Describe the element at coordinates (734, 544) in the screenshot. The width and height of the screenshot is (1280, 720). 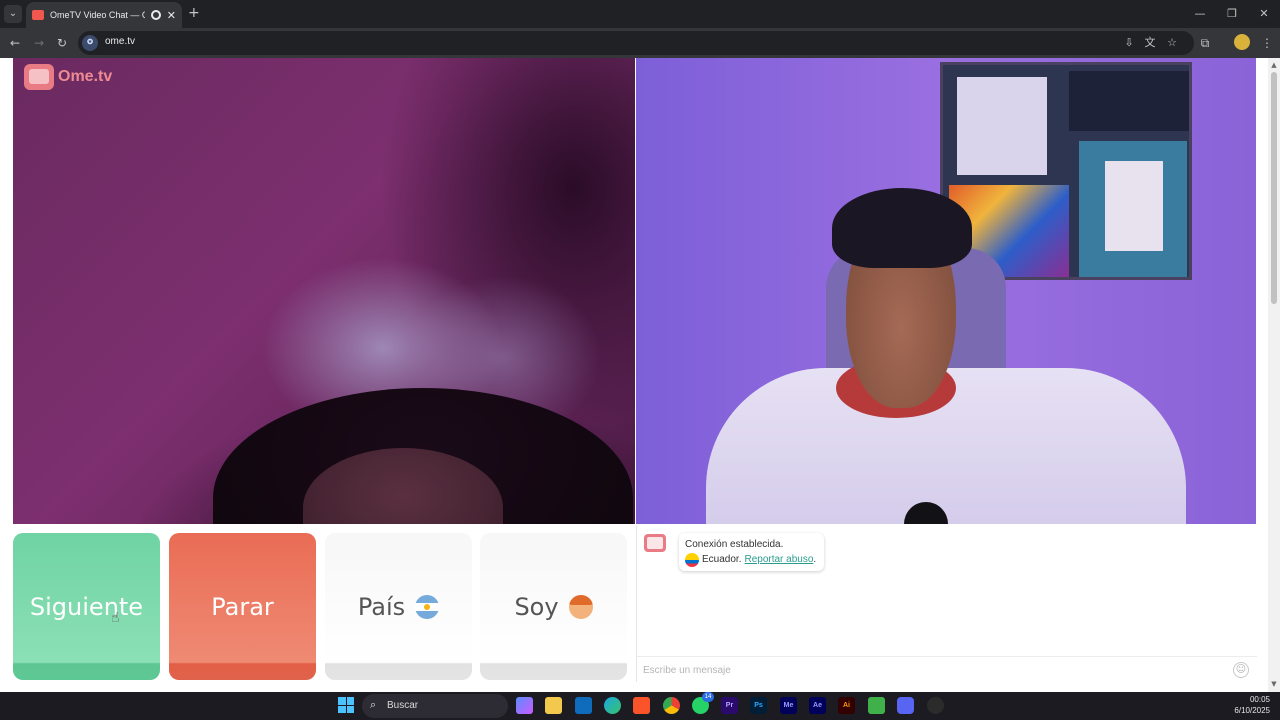
I see `connection-status: Conexión establecida.` at that location.